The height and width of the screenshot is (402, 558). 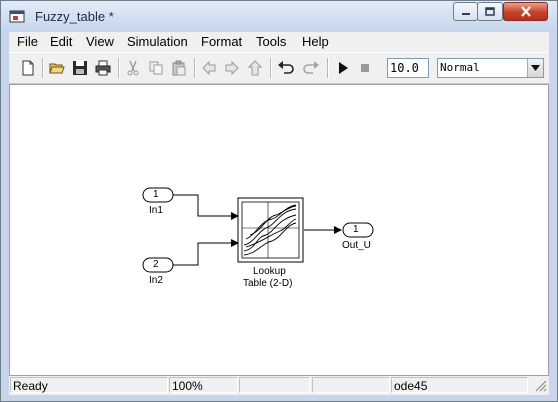 I want to click on close-icon, so click(x=525, y=11).